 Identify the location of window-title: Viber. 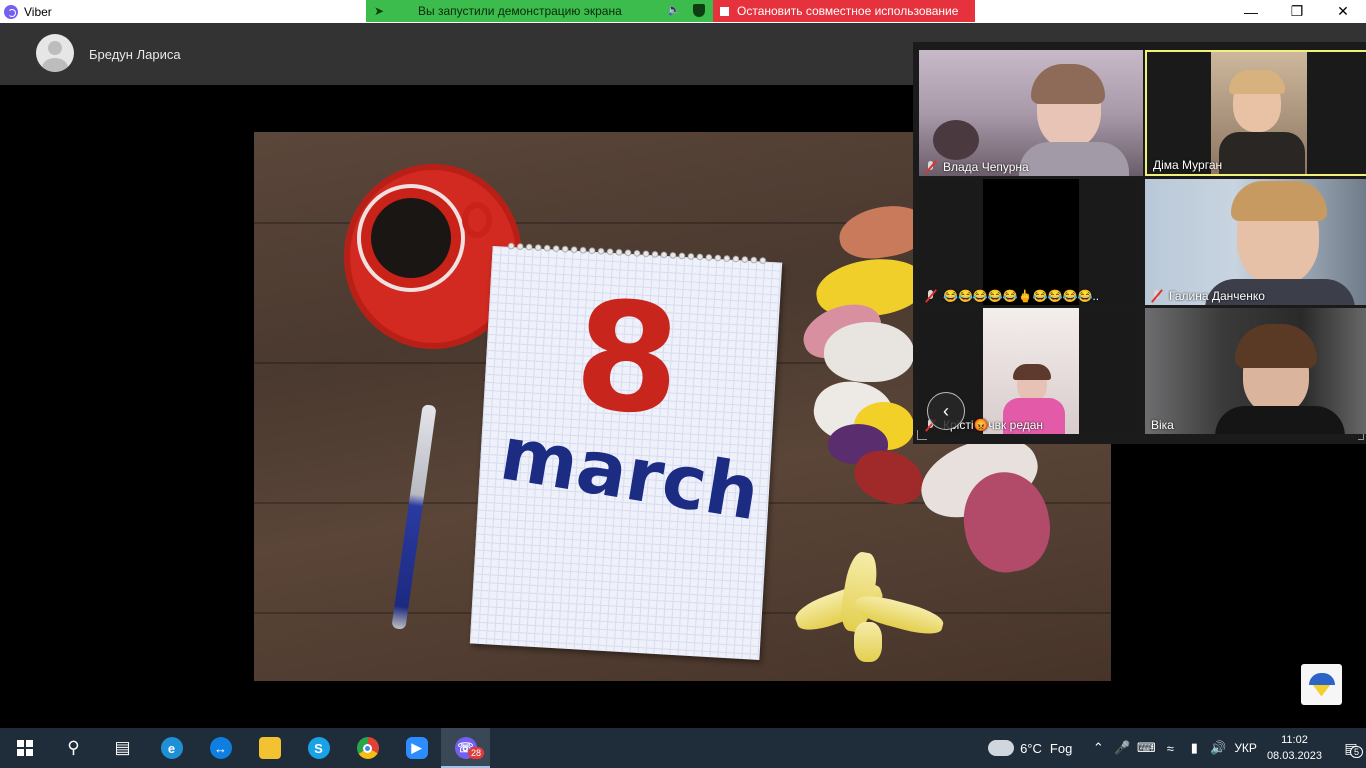
(38, 11).